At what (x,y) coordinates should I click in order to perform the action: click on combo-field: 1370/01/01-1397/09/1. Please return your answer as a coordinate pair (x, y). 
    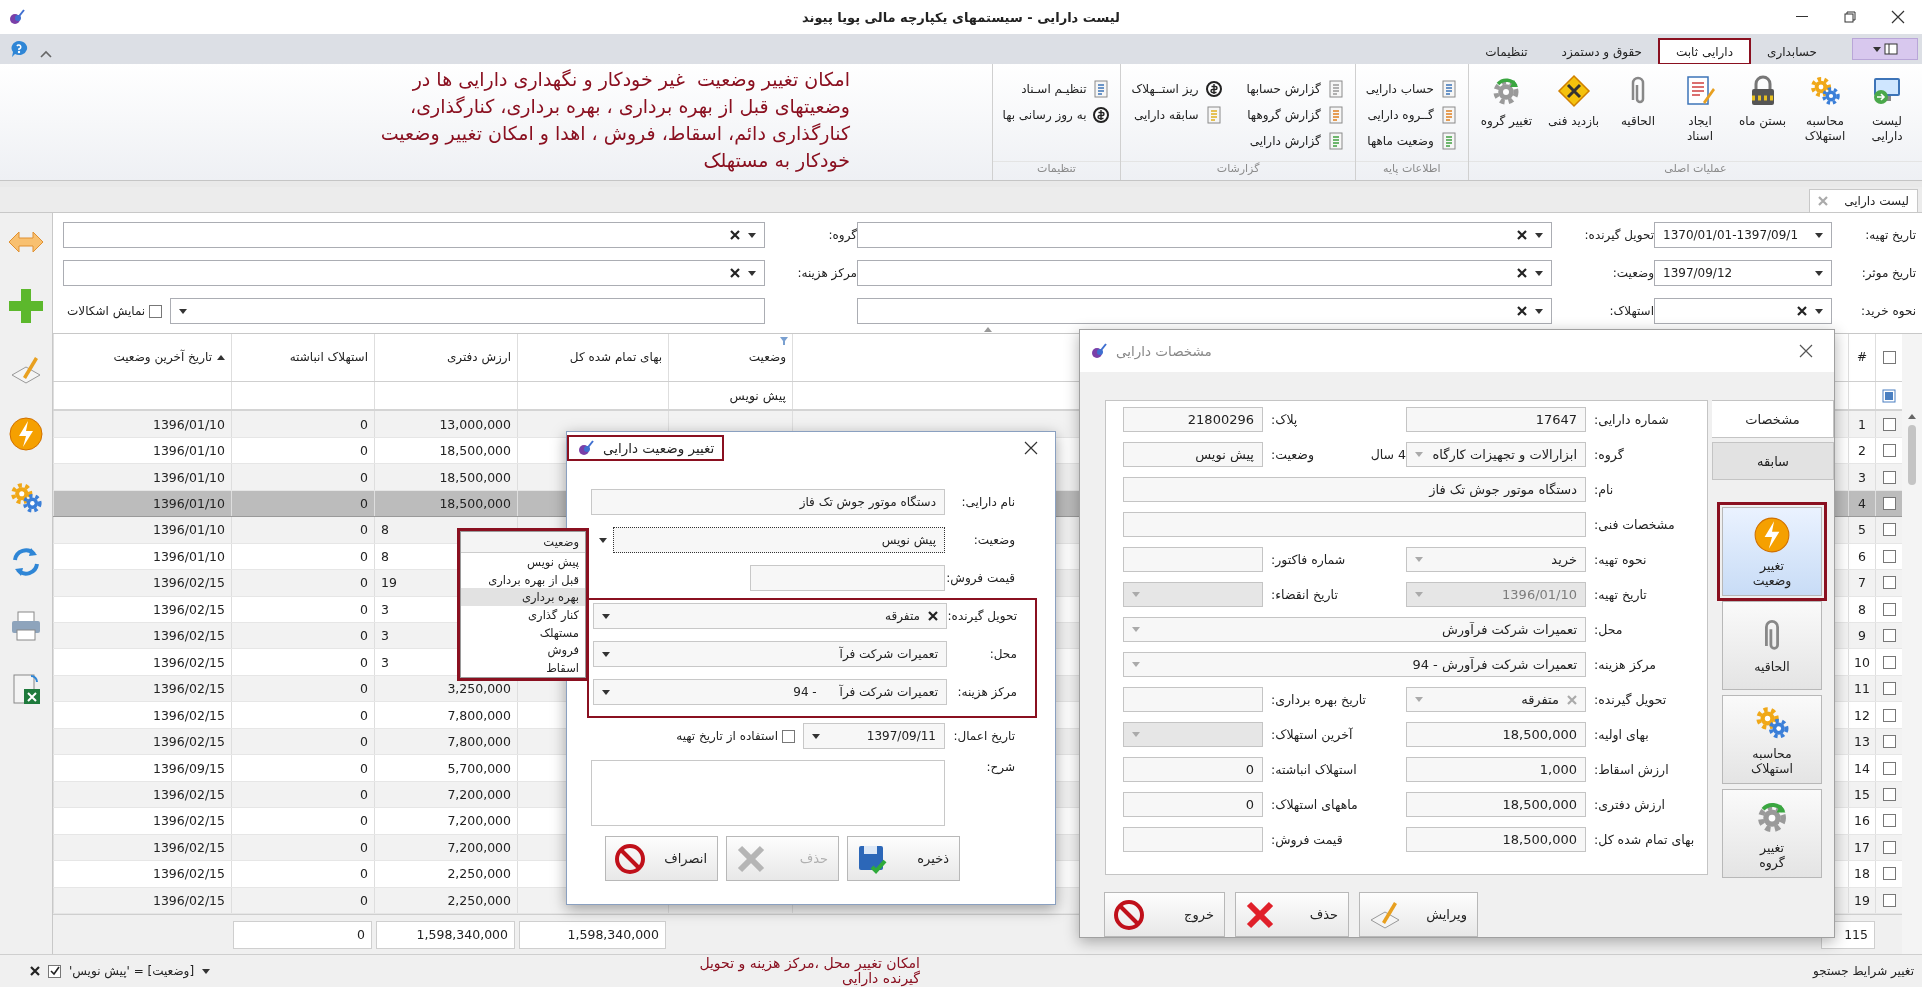
    Looking at the image, I should click on (1743, 235).